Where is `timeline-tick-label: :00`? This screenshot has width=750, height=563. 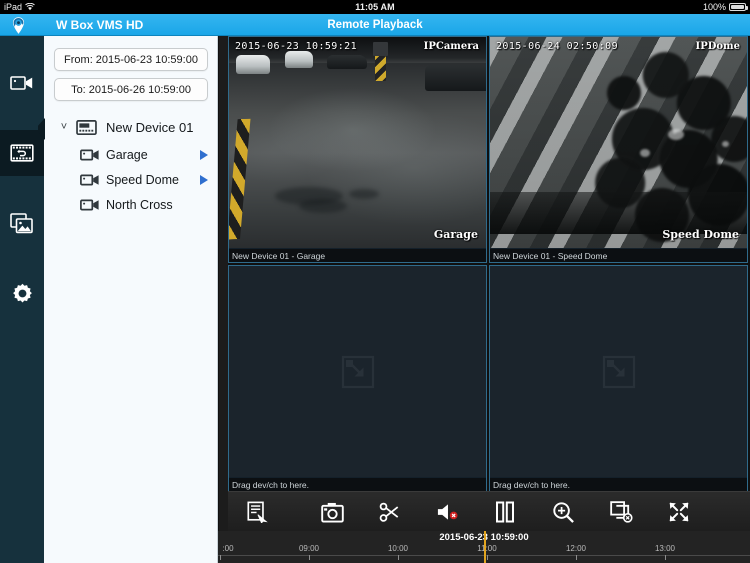
timeline-tick-label: :00 is located at coordinates (228, 548).